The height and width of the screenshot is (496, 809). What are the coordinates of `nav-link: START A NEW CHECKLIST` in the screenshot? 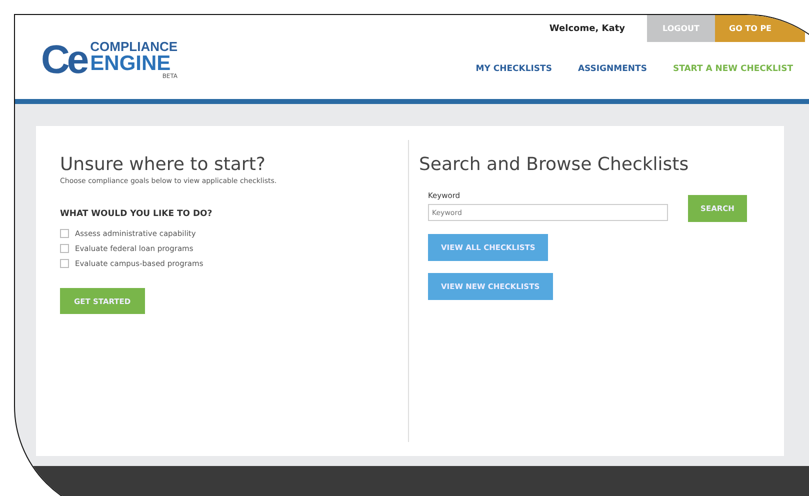 It's located at (732, 69).